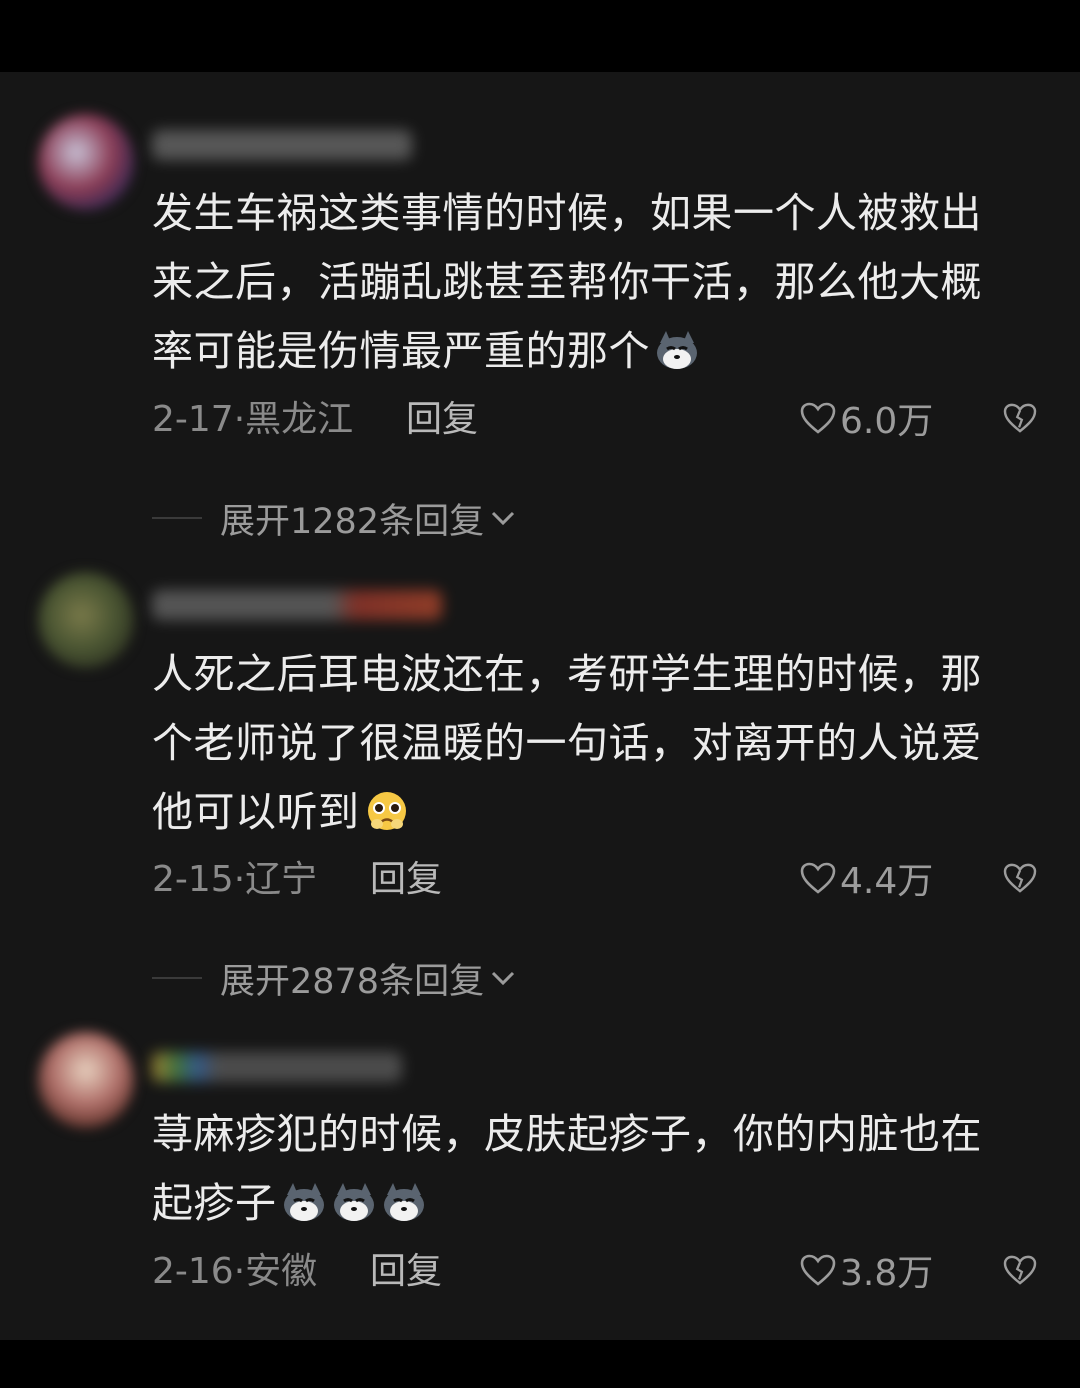  I want to click on like-button: 3.8万, so click(866, 1271).